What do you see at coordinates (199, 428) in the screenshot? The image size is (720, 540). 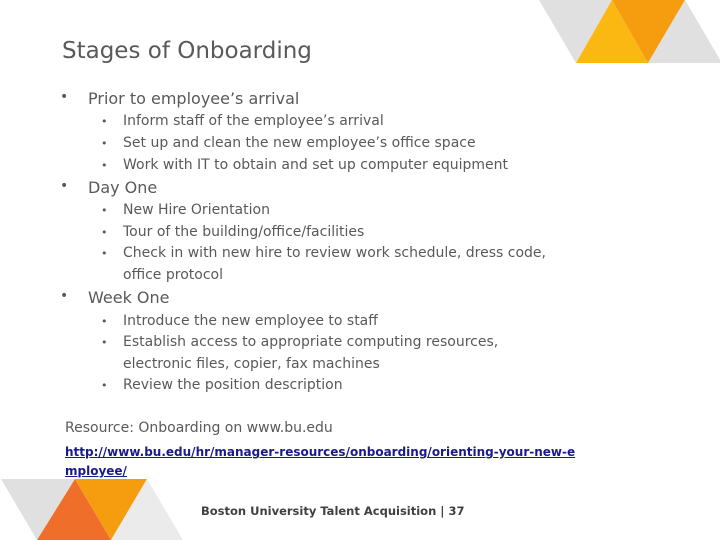 I see `resource-label: Resource: Onboarding on www.bu.edu` at bounding box center [199, 428].